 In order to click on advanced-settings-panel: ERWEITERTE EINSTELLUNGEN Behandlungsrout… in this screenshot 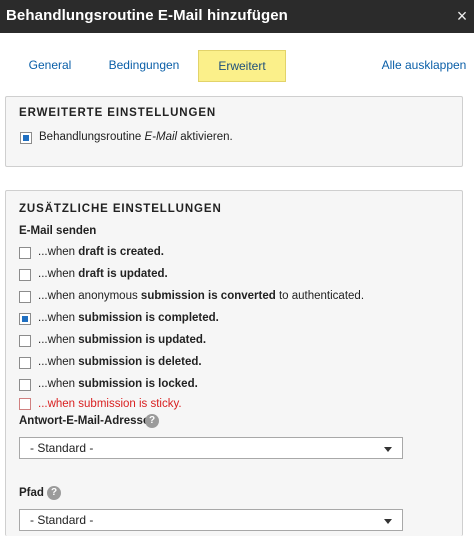, I will do `click(234, 131)`.